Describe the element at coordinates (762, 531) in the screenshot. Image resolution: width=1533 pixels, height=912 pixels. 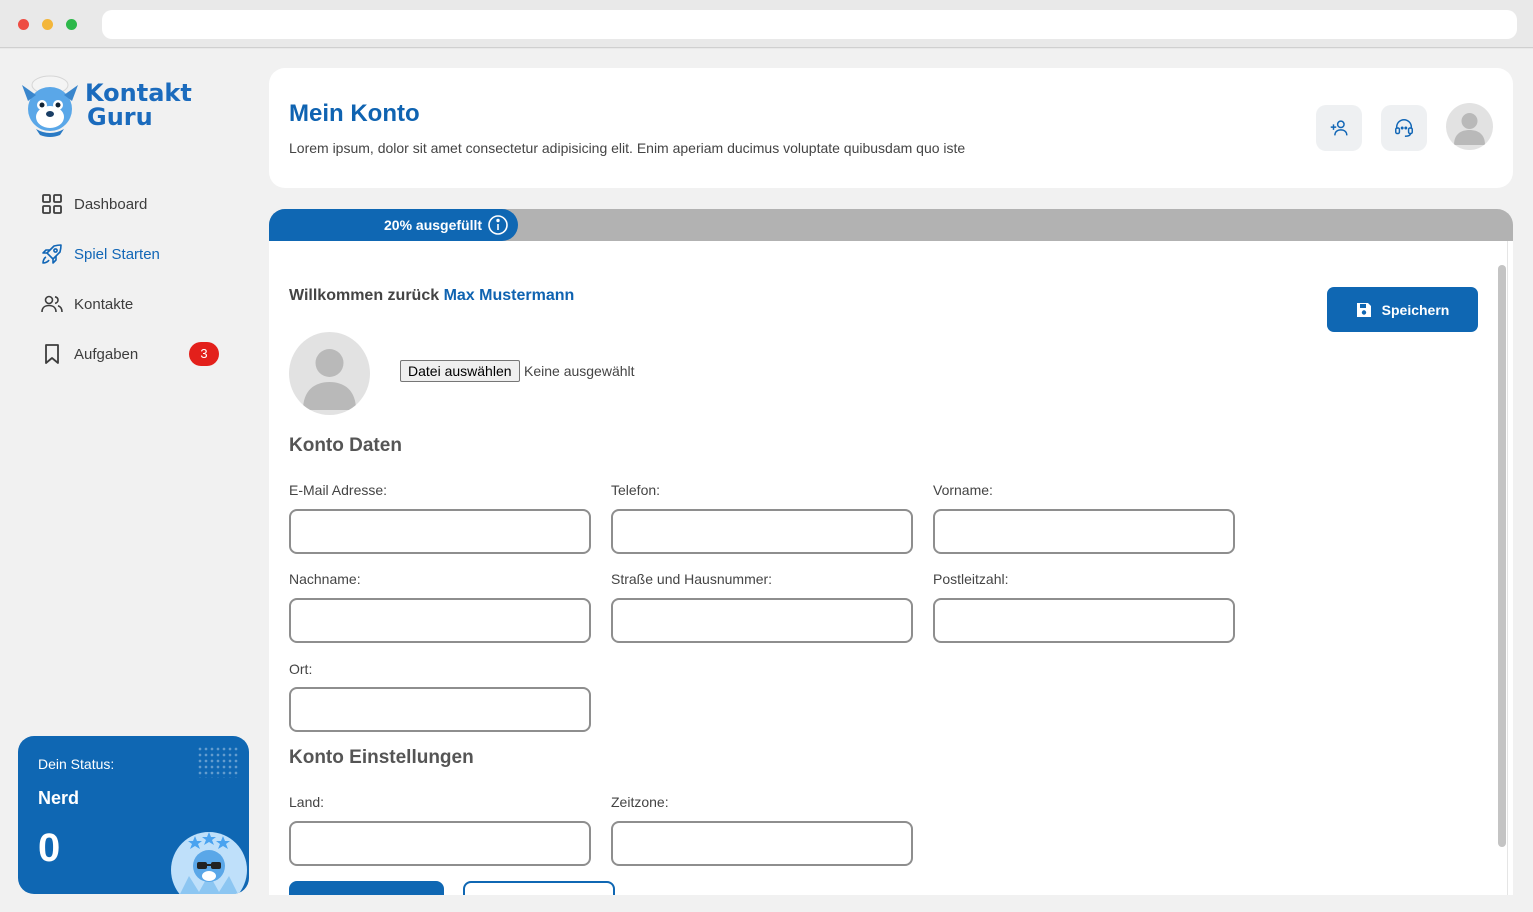
I see `phone-field` at that location.